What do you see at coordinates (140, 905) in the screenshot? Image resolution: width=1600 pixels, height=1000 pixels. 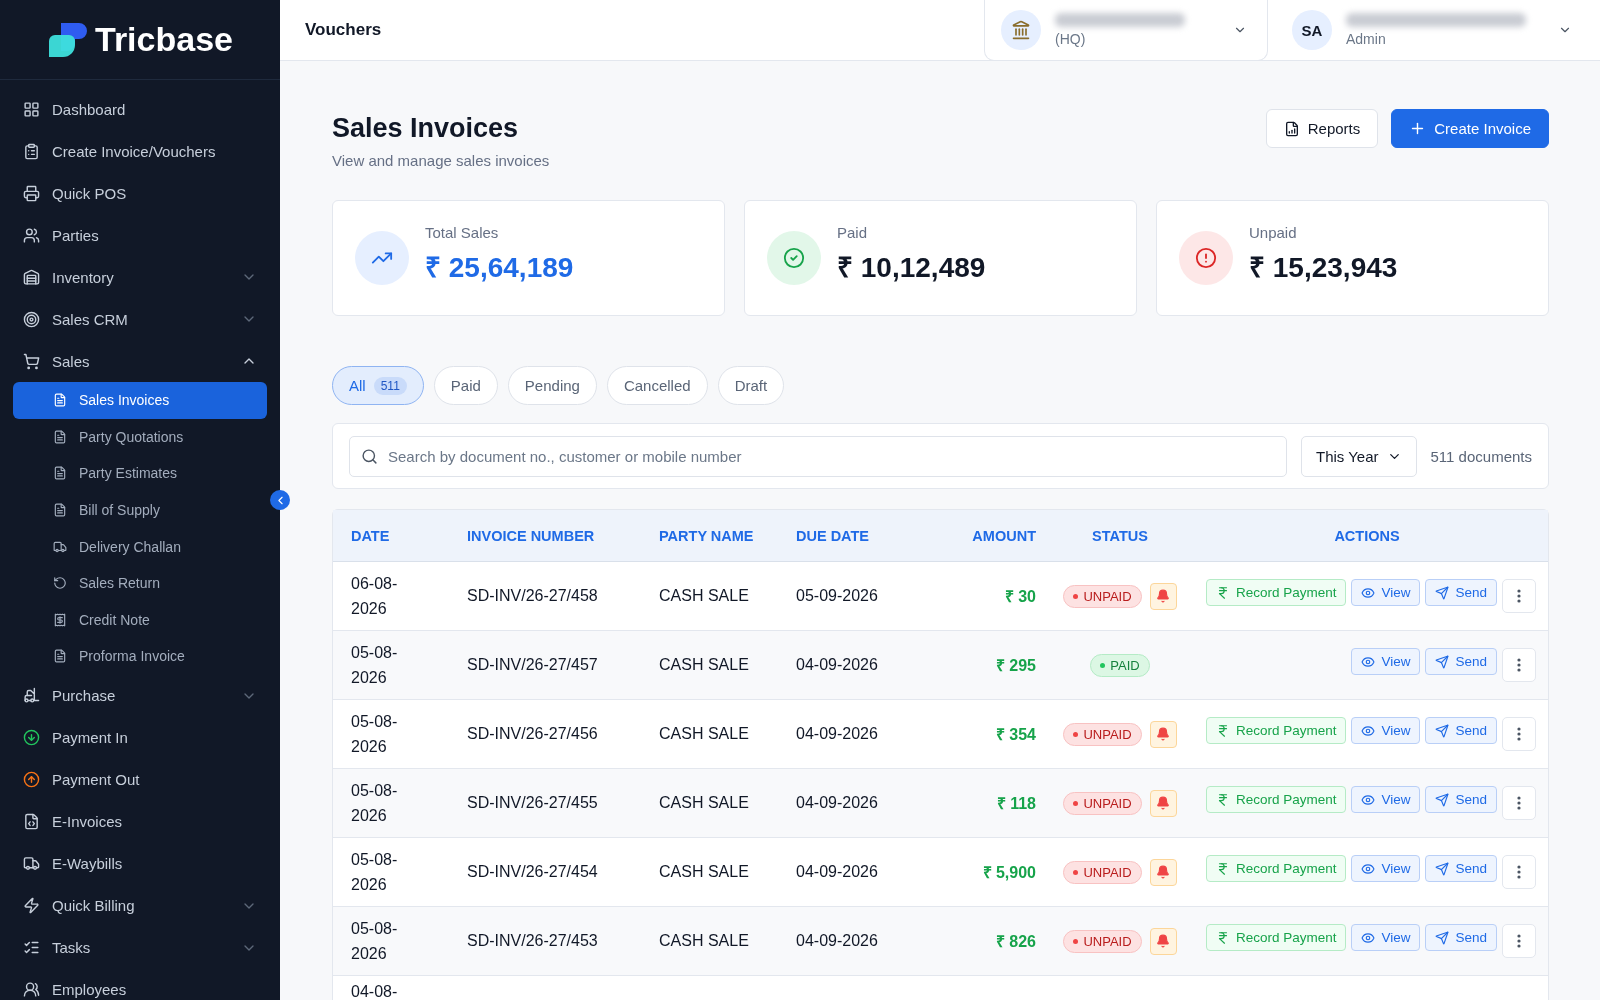 I see `sidebar-item: Quick Billing` at bounding box center [140, 905].